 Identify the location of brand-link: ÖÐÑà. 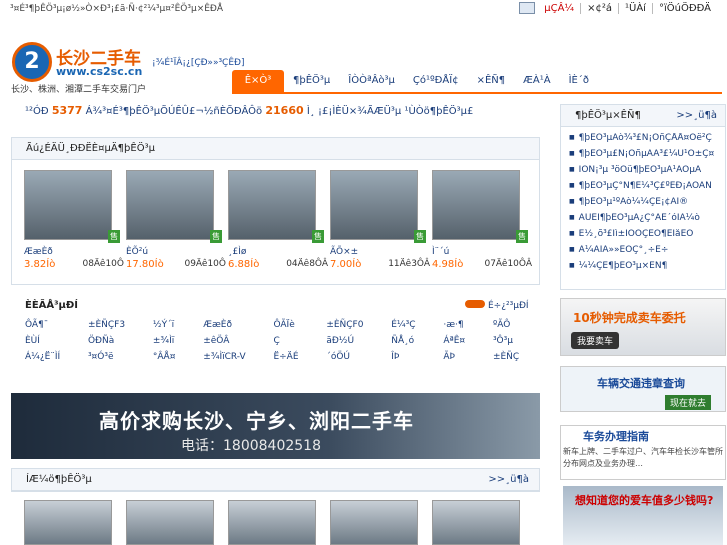
(114, 341).